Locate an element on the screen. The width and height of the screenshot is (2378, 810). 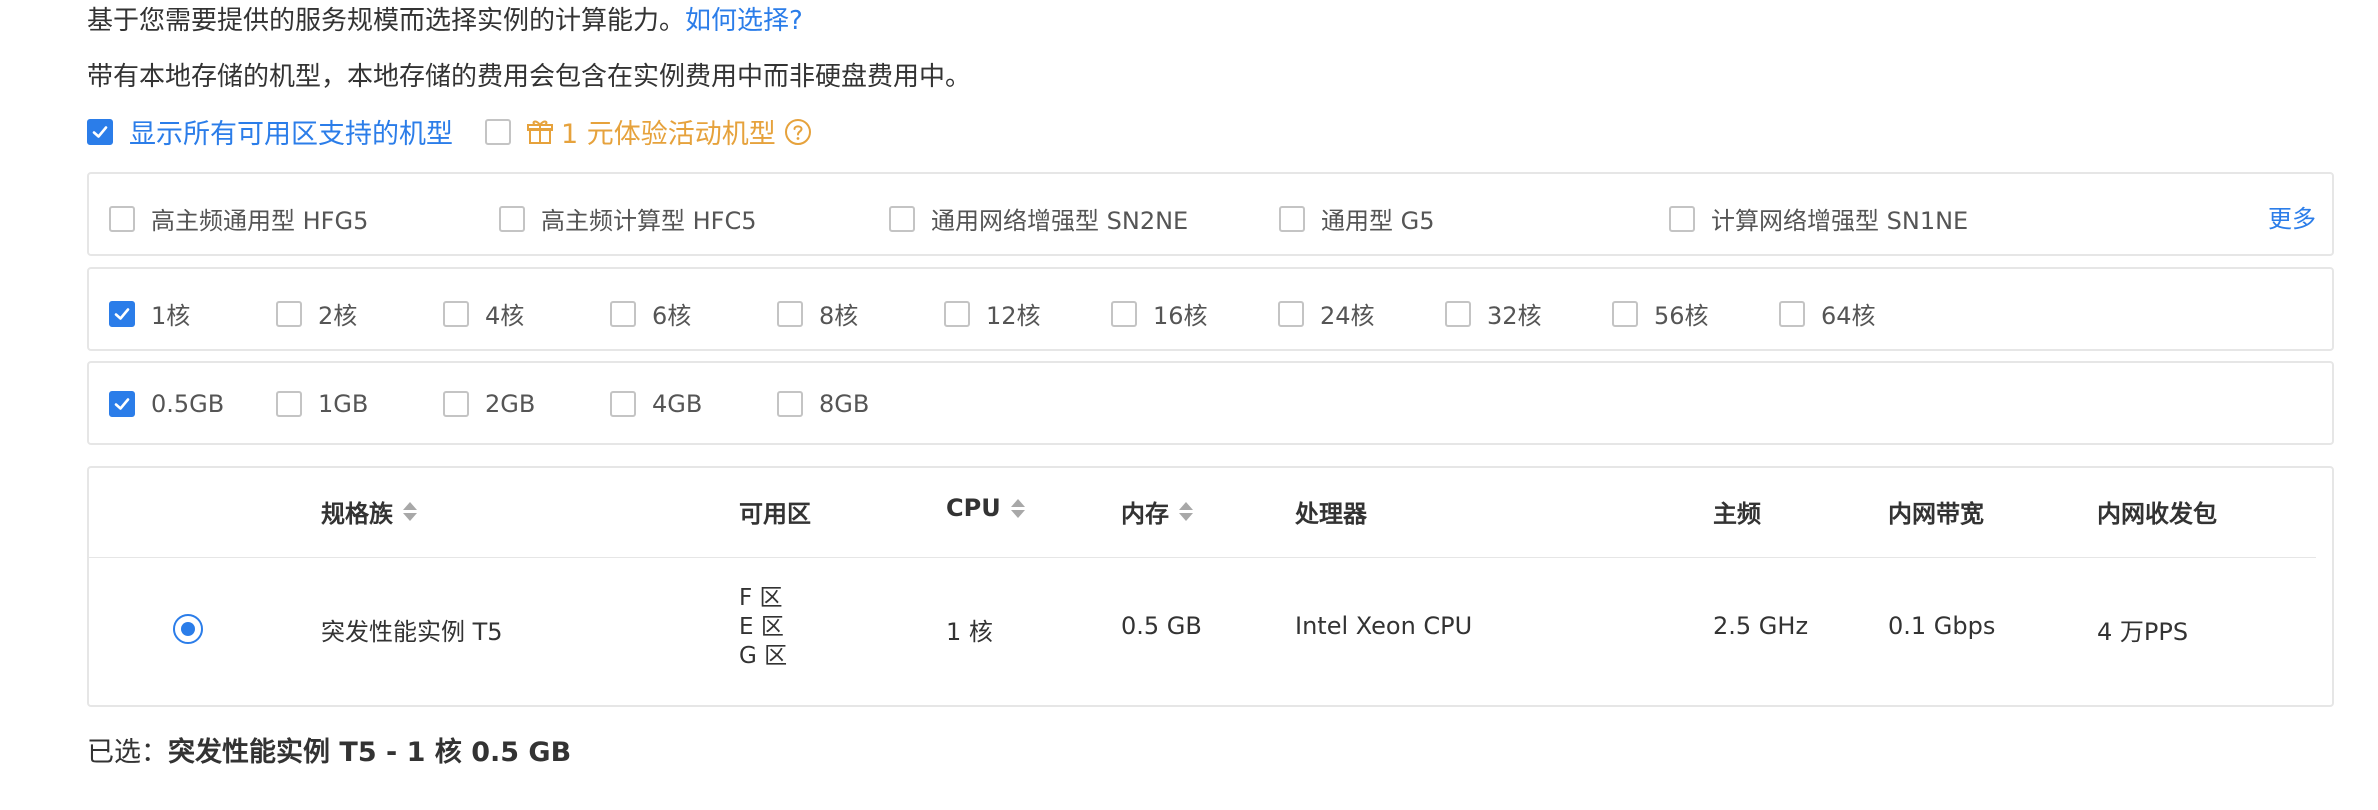
memory-label: 2GB is located at coordinates (510, 404).